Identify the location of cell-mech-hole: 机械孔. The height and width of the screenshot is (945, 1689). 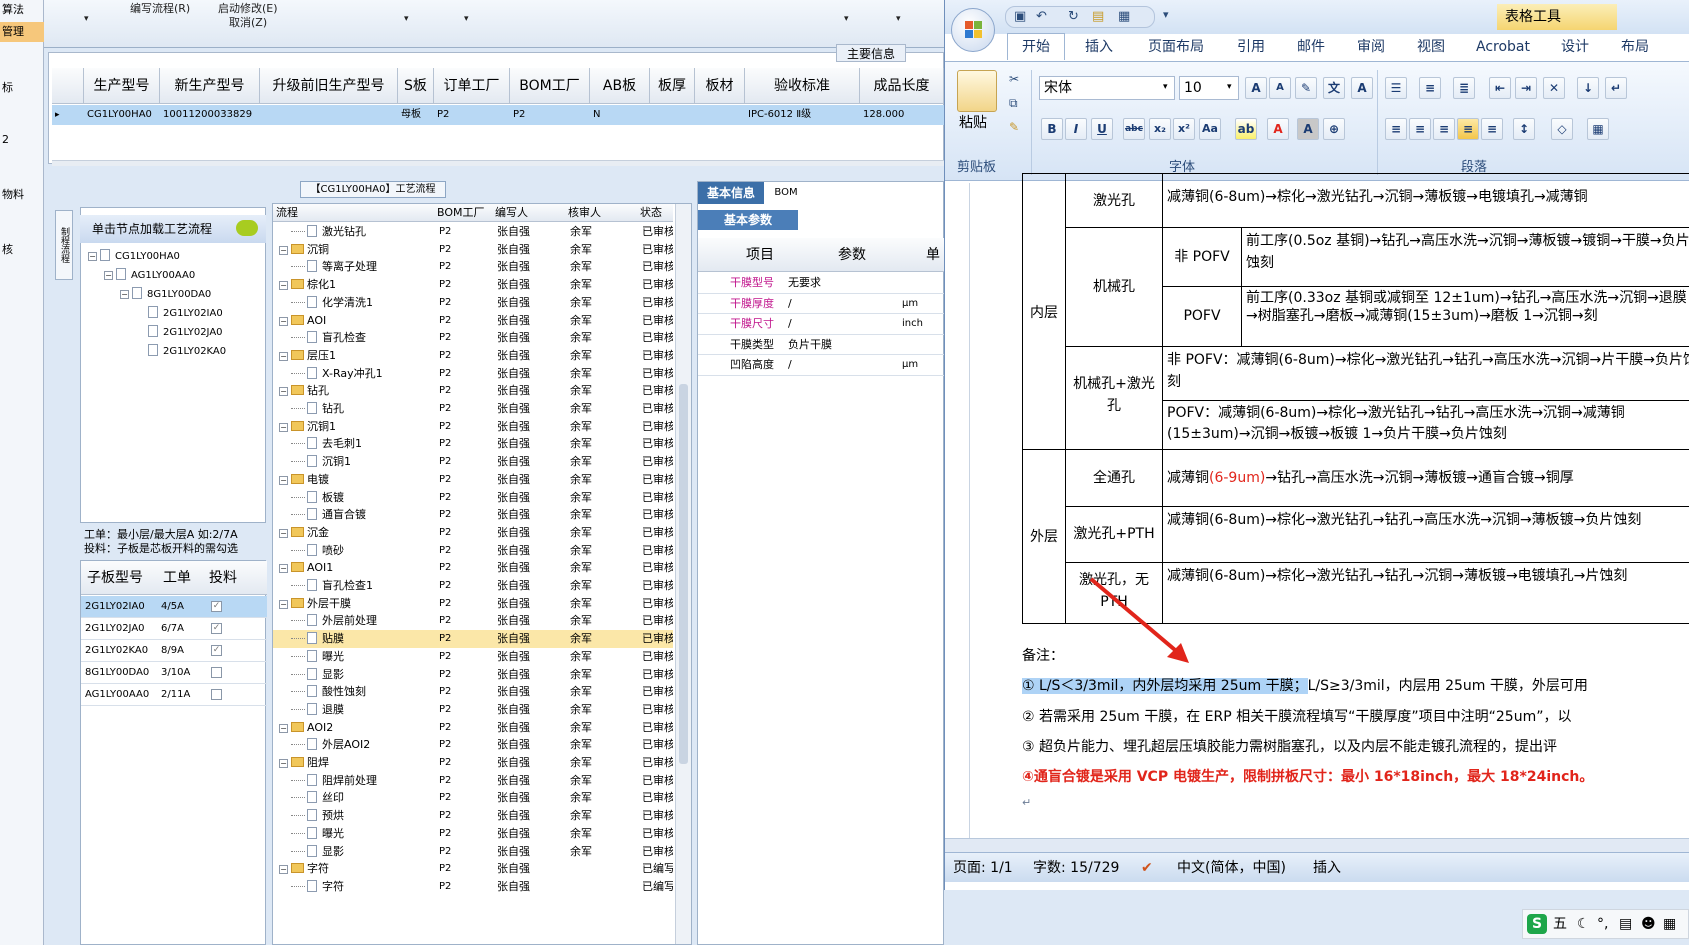
(1114, 287).